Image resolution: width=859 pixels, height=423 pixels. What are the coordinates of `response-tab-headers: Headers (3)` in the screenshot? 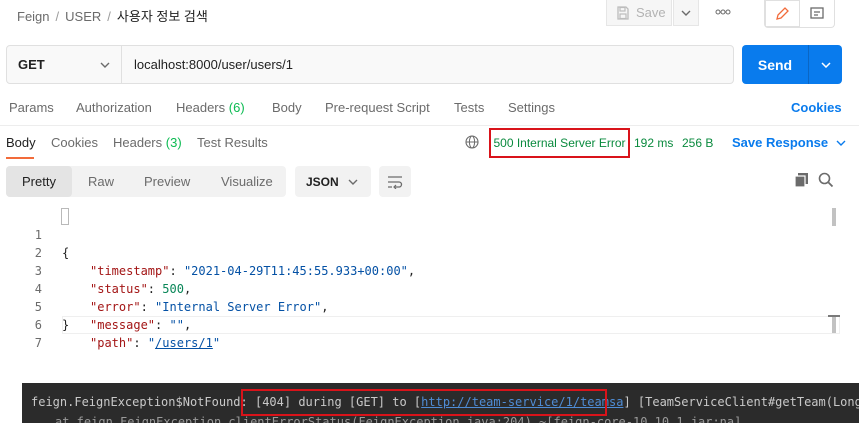 It's located at (147, 142).